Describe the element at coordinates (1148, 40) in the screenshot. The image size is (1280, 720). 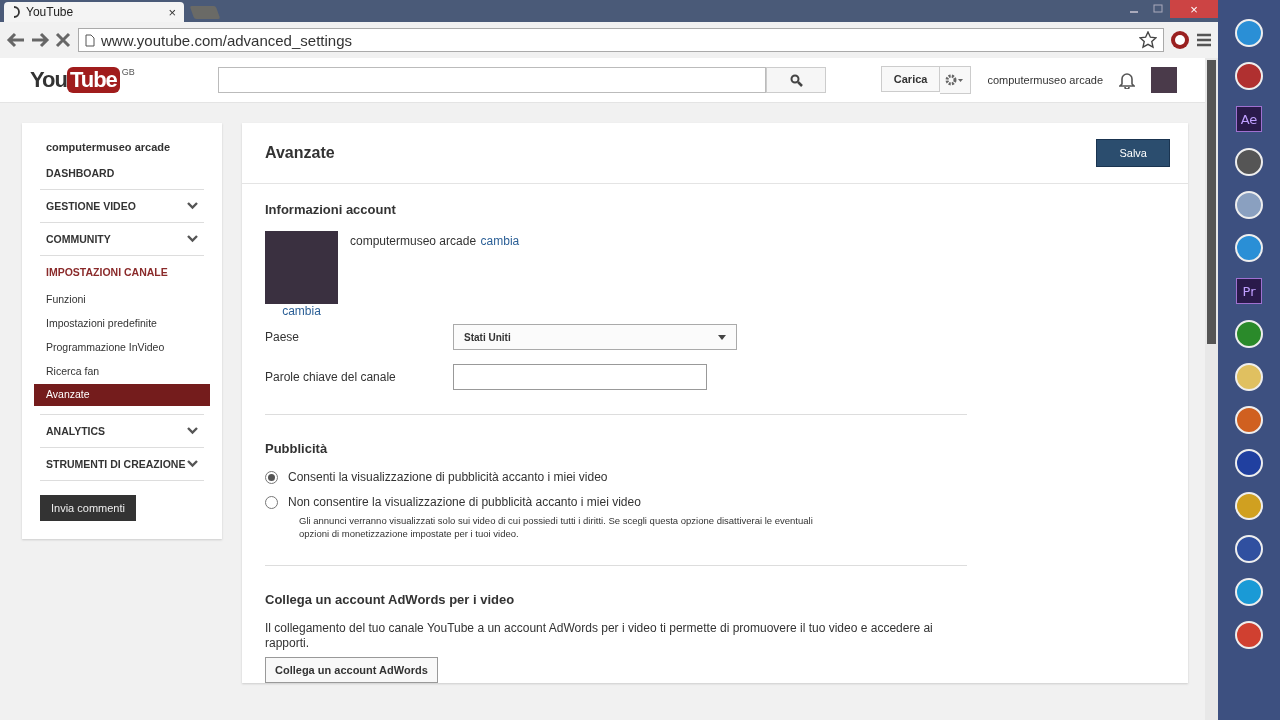
I see `star-icon` at that location.